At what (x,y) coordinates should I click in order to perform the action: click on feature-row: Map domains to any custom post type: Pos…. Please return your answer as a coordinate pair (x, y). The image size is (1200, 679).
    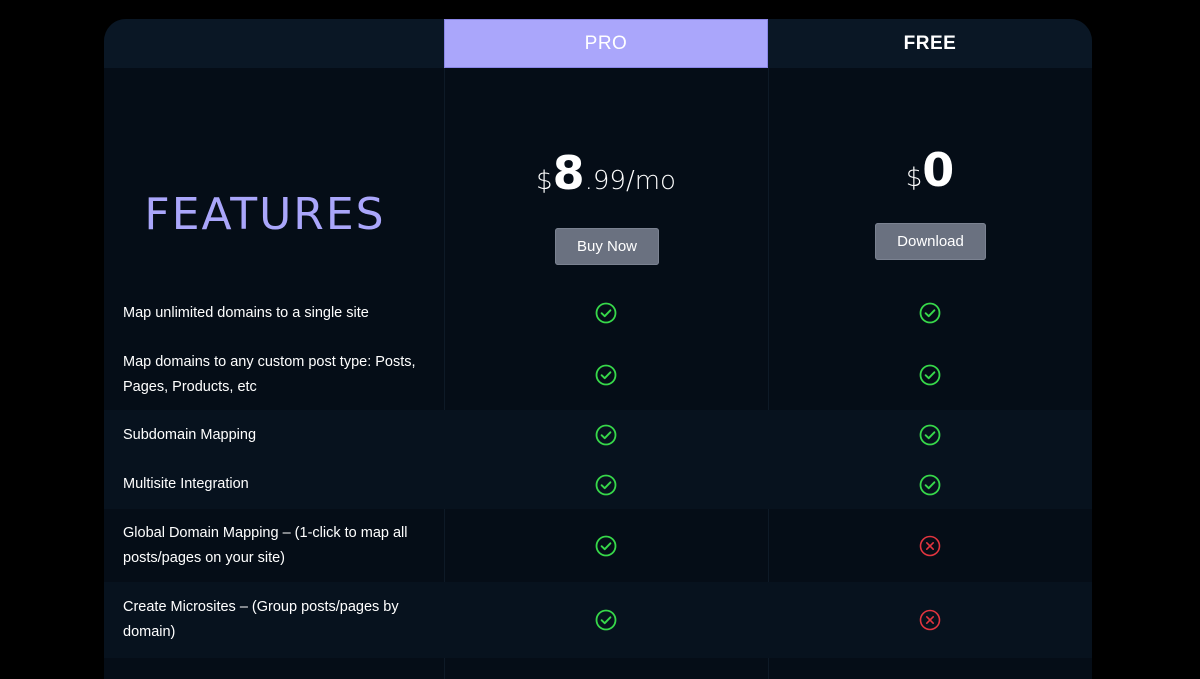
    Looking at the image, I should click on (598, 375).